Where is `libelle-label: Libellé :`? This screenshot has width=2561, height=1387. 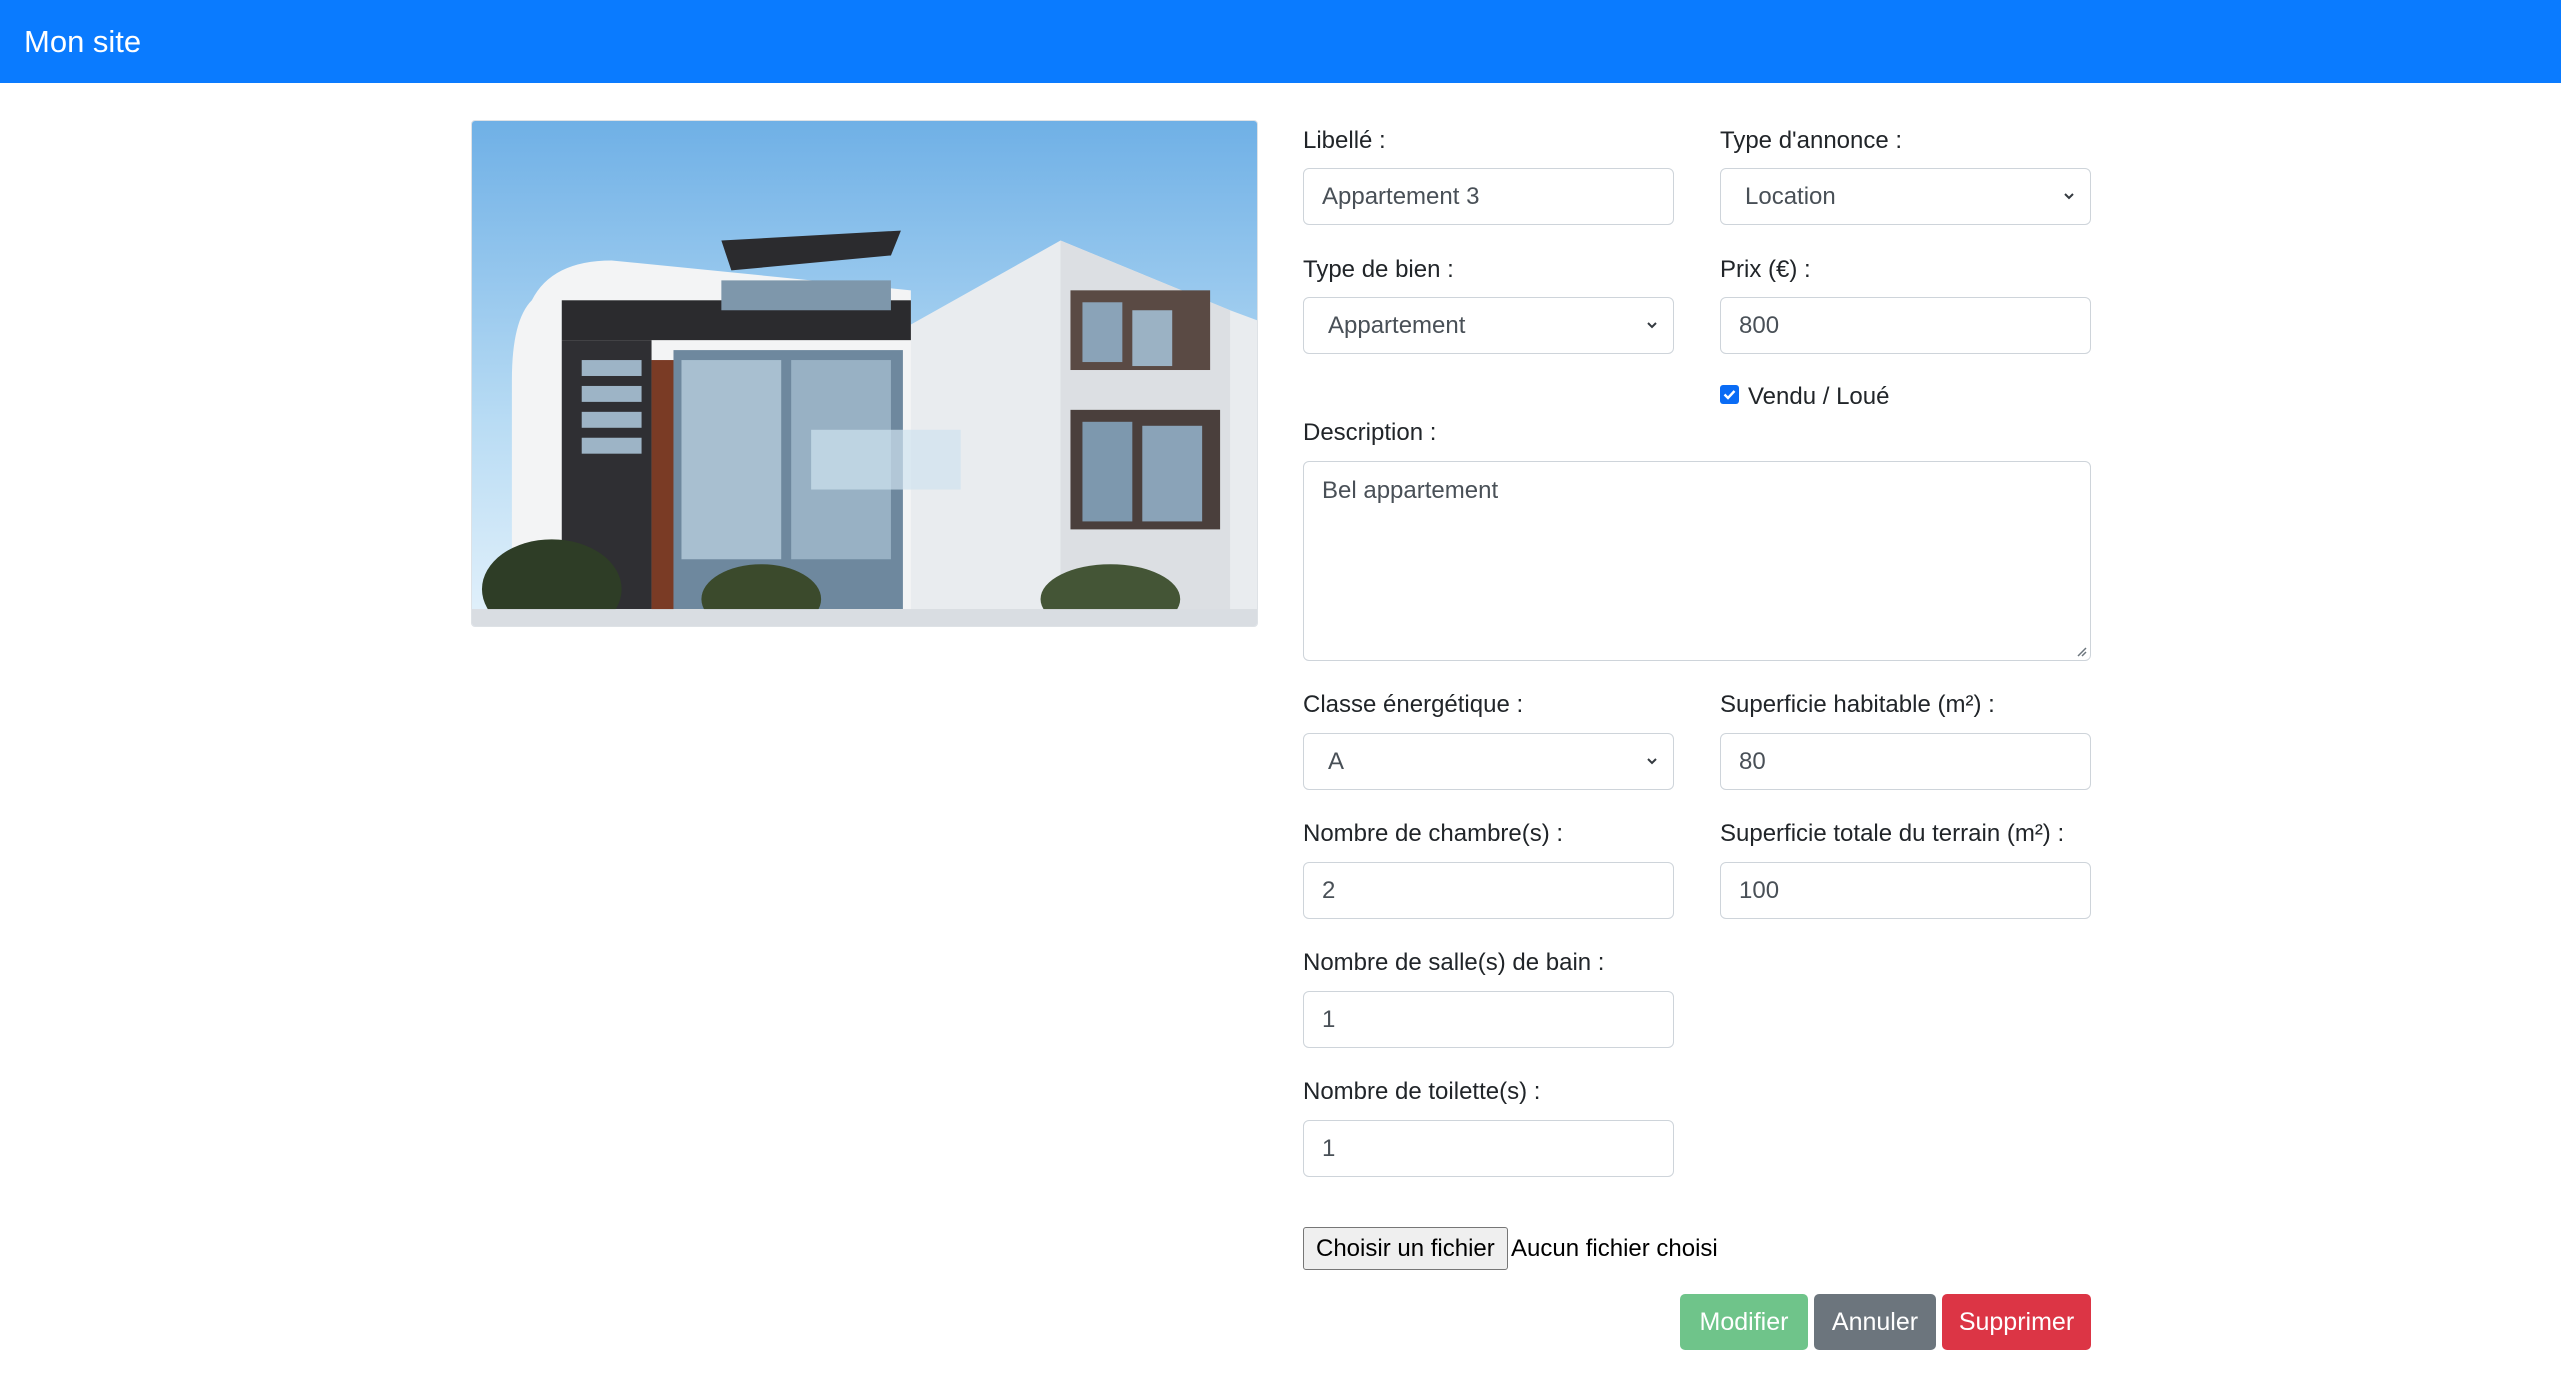 libelle-label: Libellé : is located at coordinates (1344, 140).